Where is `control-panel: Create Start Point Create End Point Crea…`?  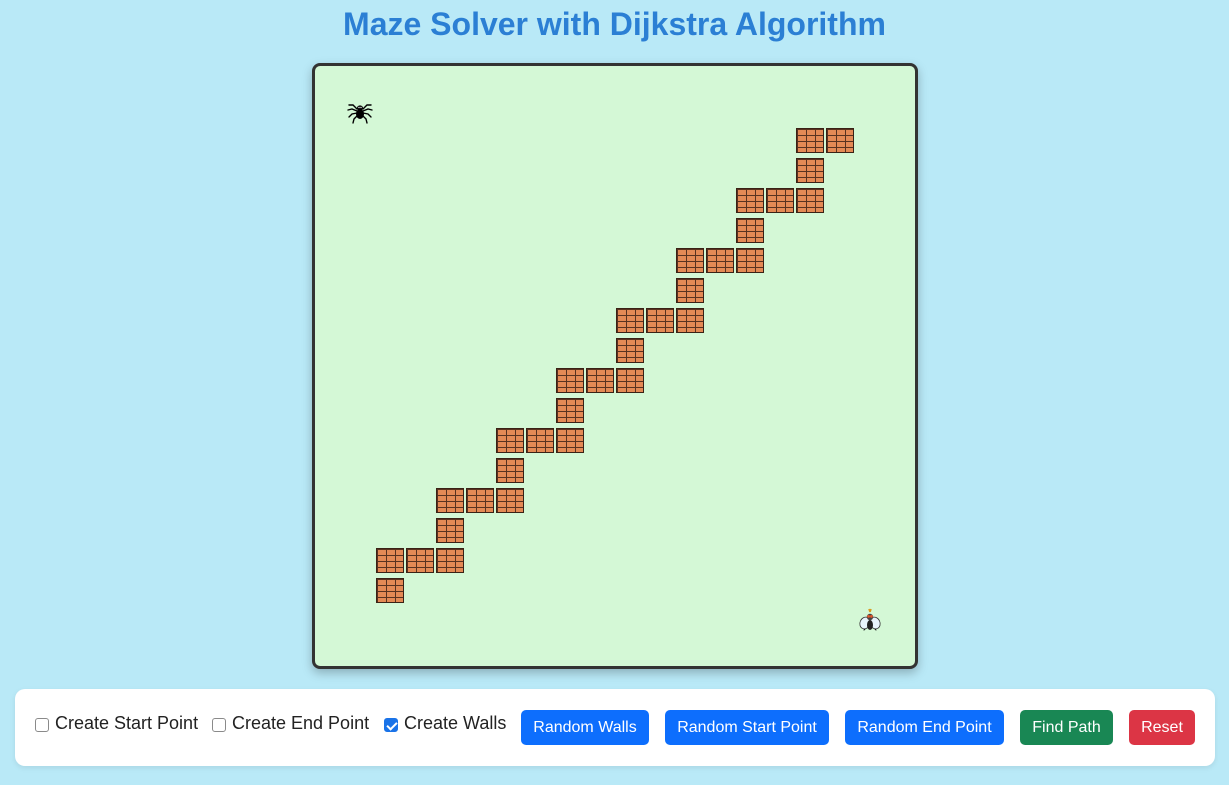
control-panel: Create Start Point Create End Point Crea… is located at coordinates (615, 727).